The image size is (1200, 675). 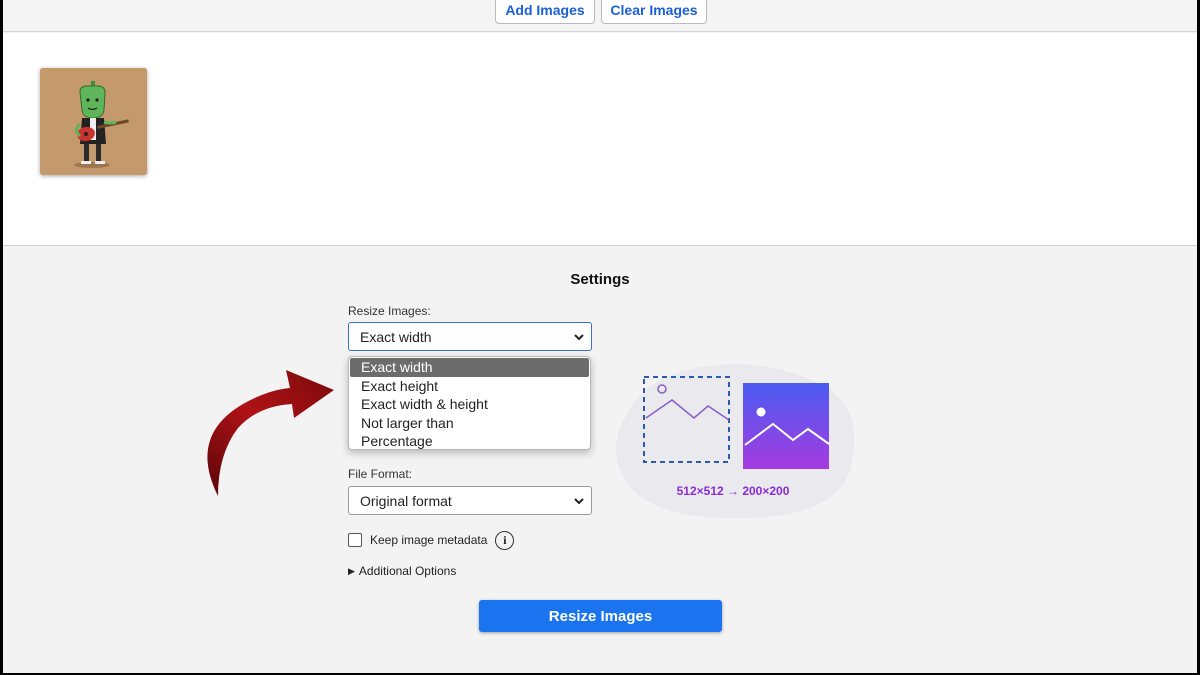 I want to click on resize-mode-select: Exact width, so click(x=470, y=336).